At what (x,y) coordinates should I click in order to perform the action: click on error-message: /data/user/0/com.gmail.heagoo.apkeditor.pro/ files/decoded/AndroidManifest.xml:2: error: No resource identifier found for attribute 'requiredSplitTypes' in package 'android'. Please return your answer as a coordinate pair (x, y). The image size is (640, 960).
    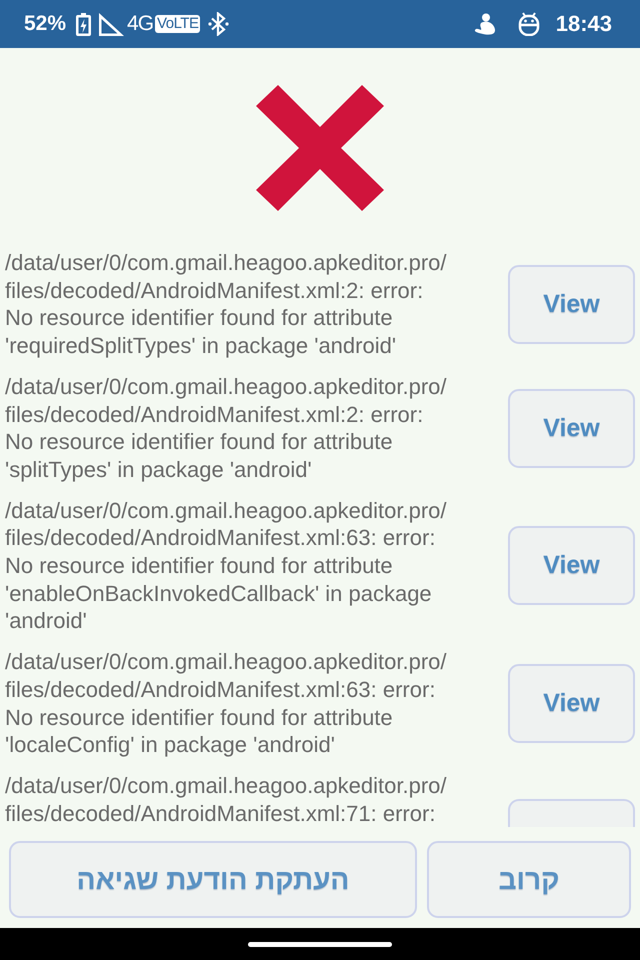
    Looking at the image, I should click on (226, 304).